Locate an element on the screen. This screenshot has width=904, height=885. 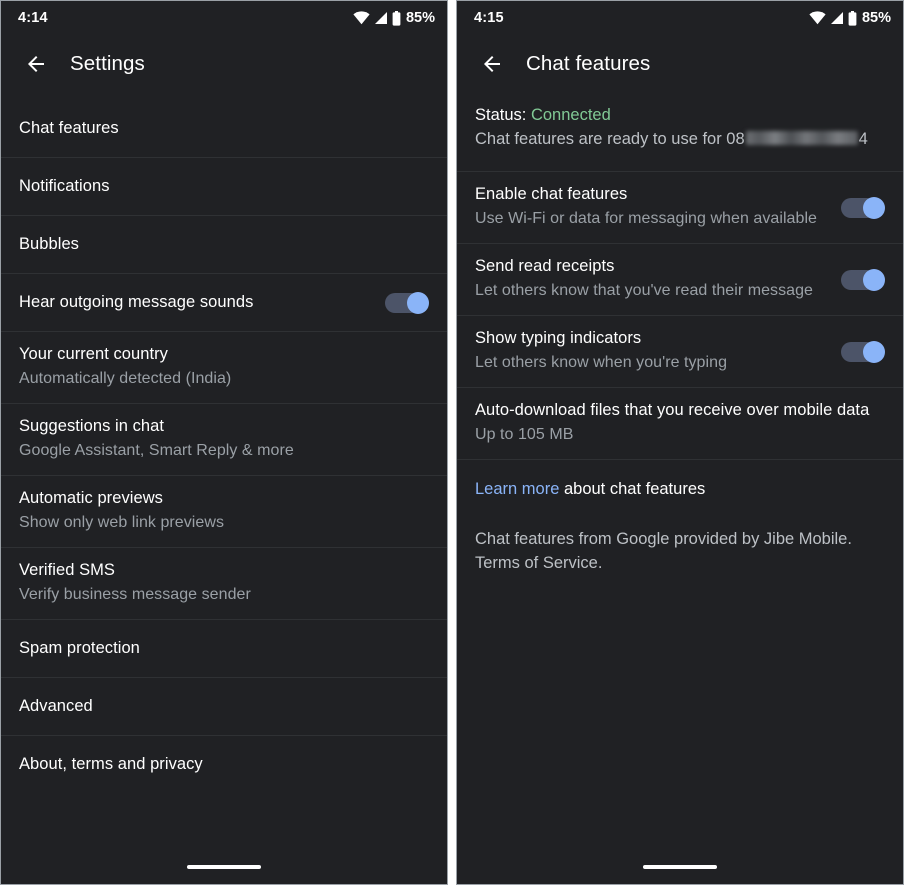
row-title: Send read receipts is located at coordinates (545, 266).